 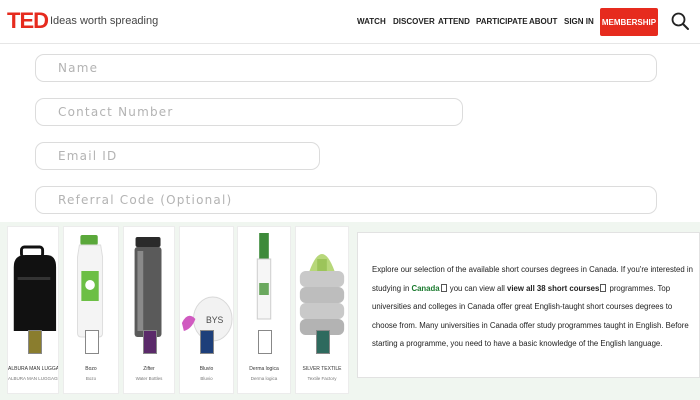 I want to click on product-subtitle: ALBURA MAN LUGGAGE, so click(x=33, y=378).